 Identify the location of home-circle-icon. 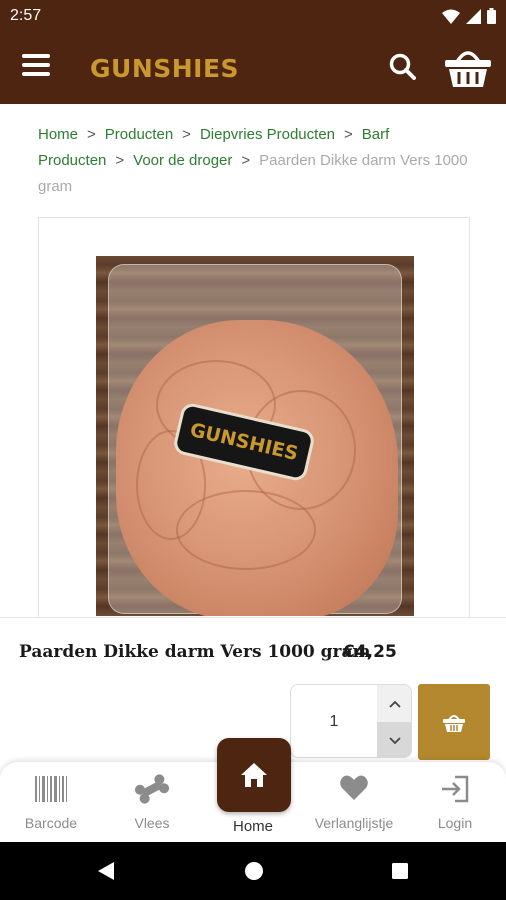
(254, 871).